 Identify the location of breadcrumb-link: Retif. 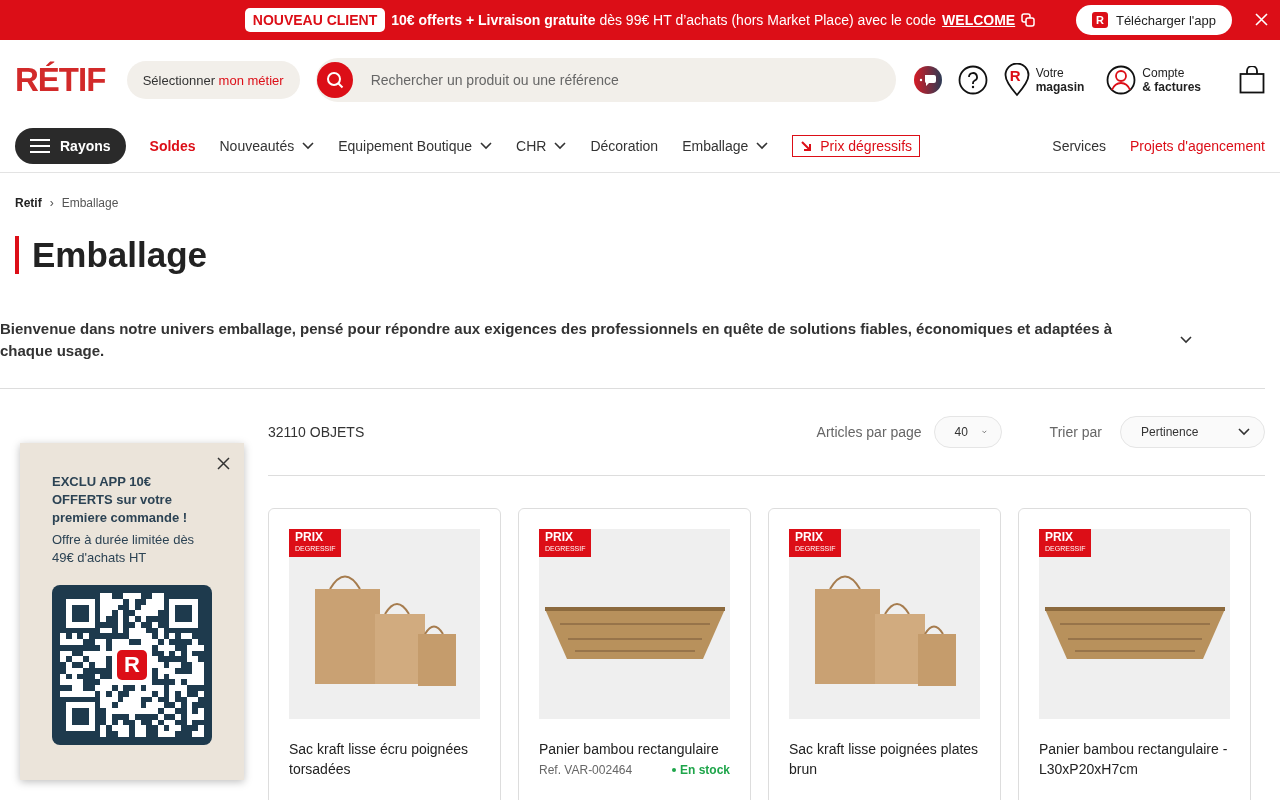
(28, 203).